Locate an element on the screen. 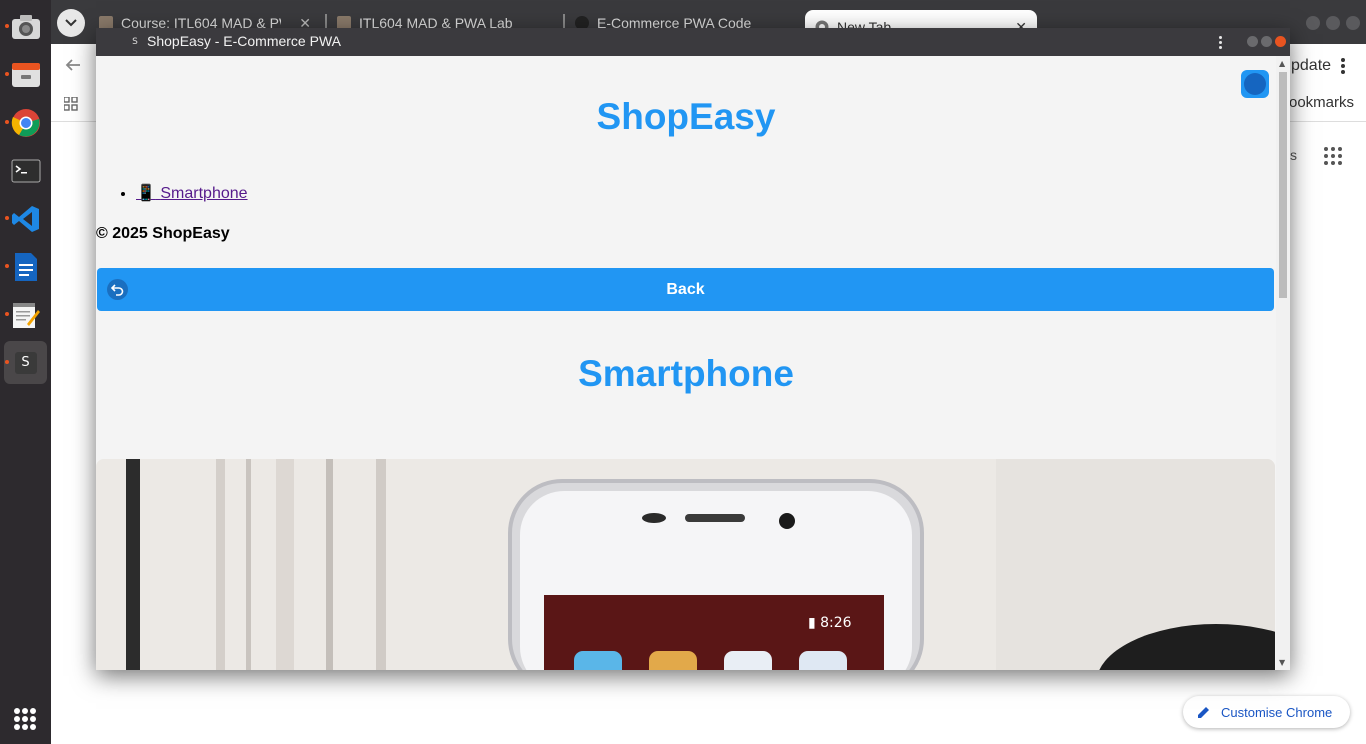 This screenshot has height=744, width=1366. scroll-thumb is located at coordinates (1283, 185).